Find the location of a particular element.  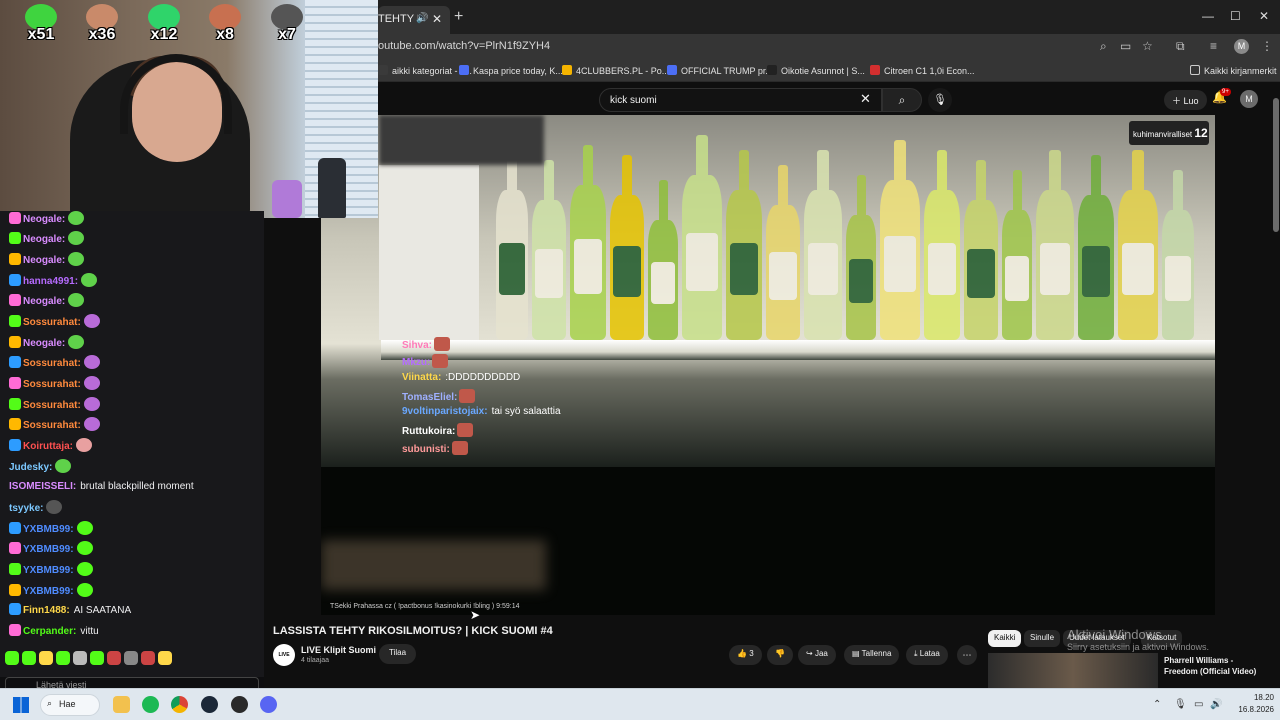

search-icon: ⌕ is located at coordinates (50, 703).